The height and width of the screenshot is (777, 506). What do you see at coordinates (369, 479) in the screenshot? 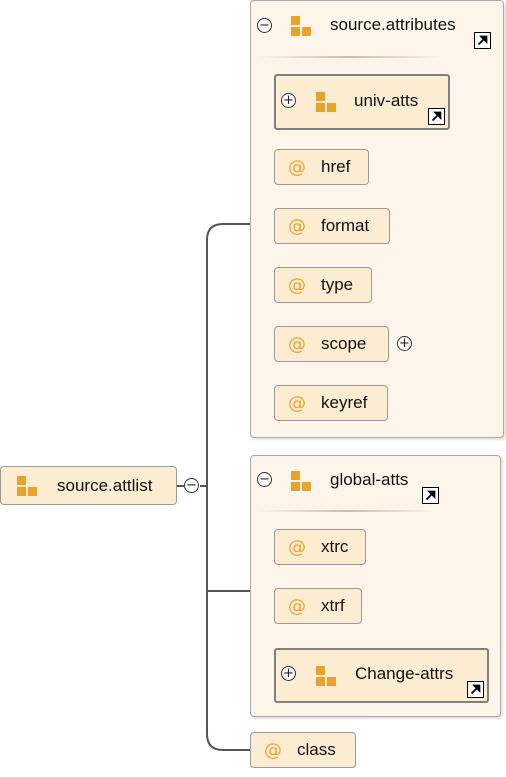
I see `group-title-global-atts: global-atts` at bounding box center [369, 479].